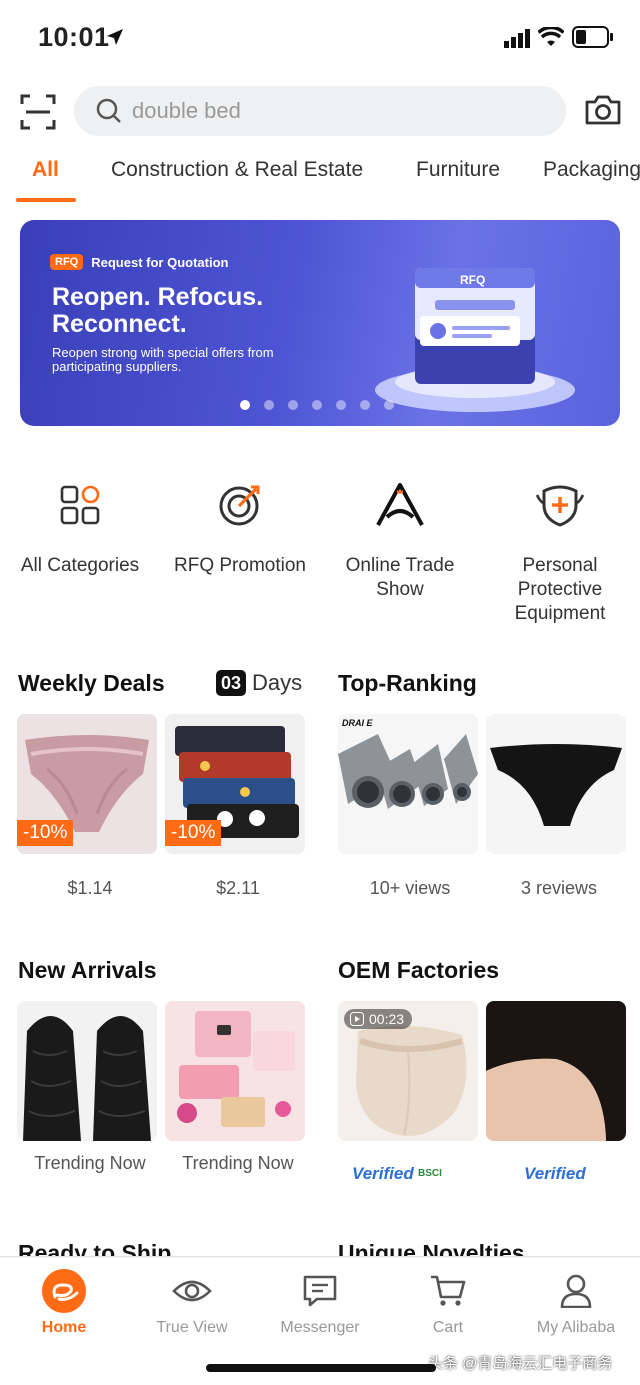  What do you see at coordinates (239, 505) in the screenshot?
I see `target-icon` at bounding box center [239, 505].